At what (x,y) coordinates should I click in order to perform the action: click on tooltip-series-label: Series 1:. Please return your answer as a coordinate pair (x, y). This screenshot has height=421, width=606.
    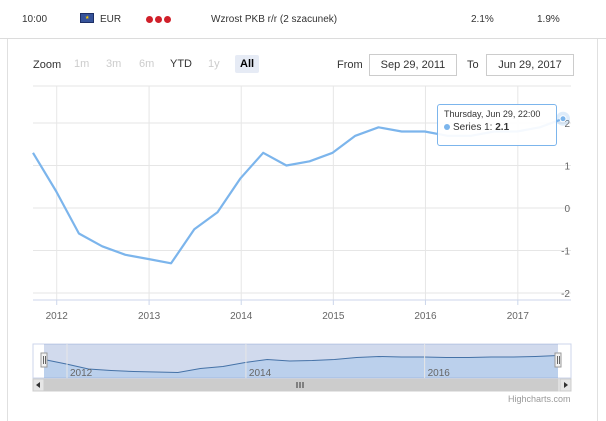
    Looking at the image, I should click on (474, 127).